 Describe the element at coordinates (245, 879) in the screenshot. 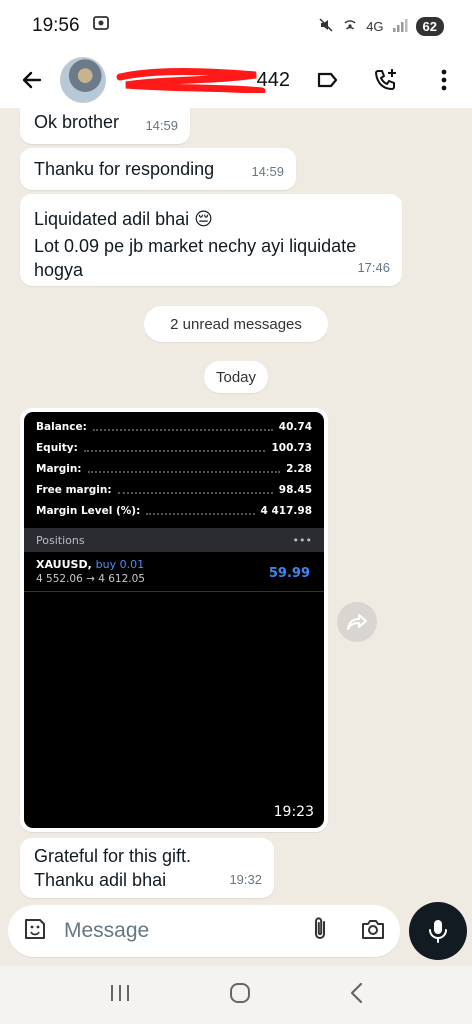

I see `message-time: 19:32` at that location.